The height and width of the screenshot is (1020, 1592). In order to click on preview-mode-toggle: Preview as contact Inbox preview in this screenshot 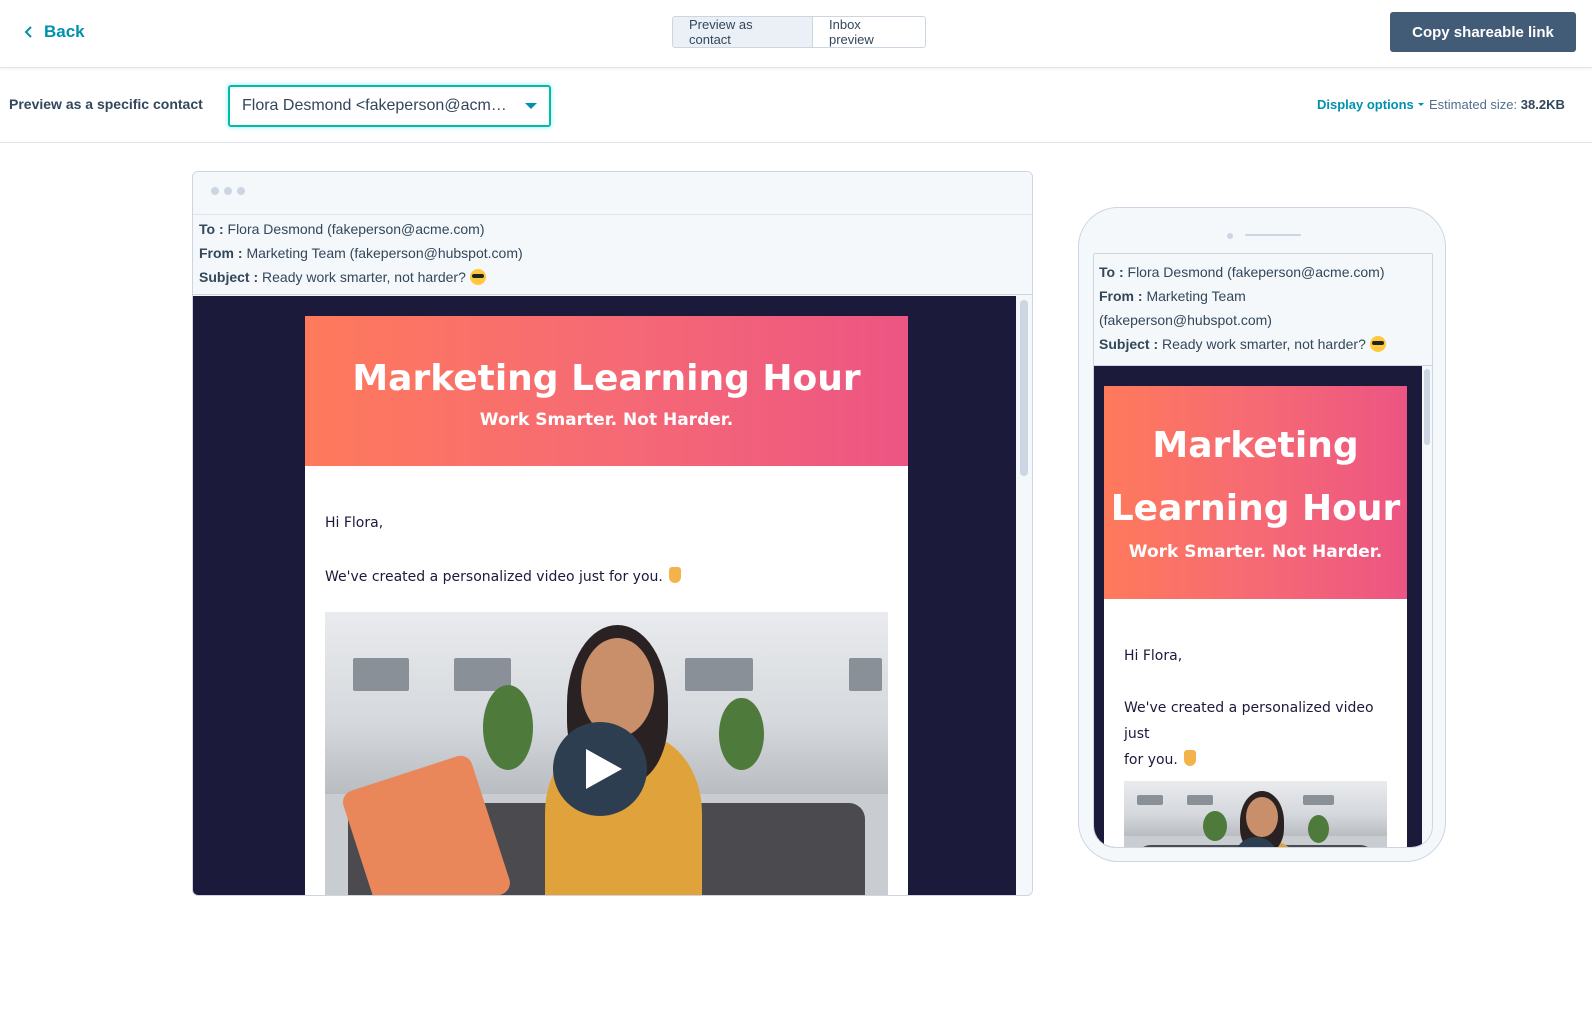, I will do `click(799, 32)`.